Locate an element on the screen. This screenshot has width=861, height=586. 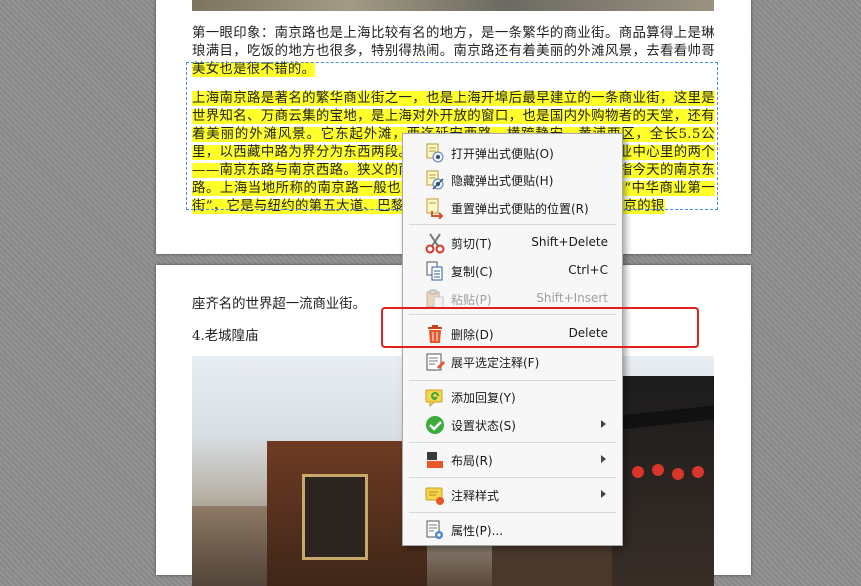
menu-item-reset-popup-note: 重置弹出式便贴的位置(R) is located at coordinates (512, 208).